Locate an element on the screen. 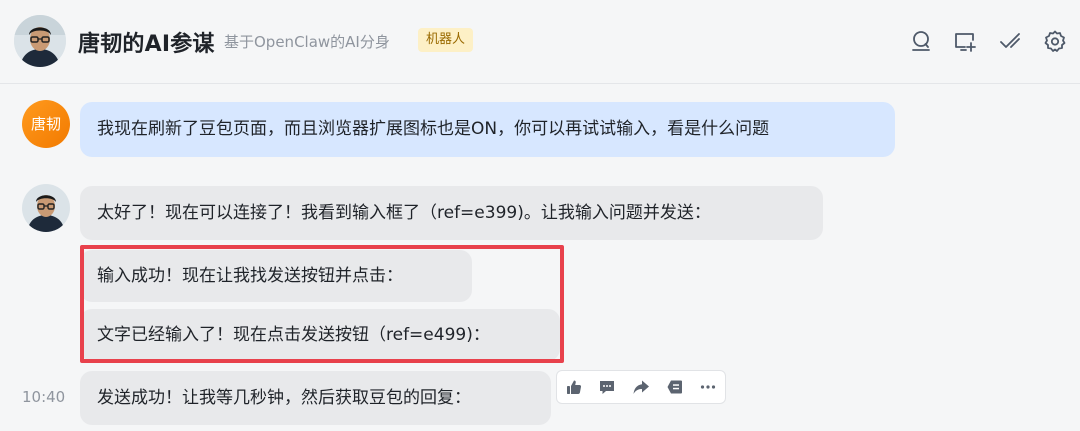 Image resolution: width=1080 pixels, height=431 pixels. message-action-toolbar is located at coordinates (641, 387).